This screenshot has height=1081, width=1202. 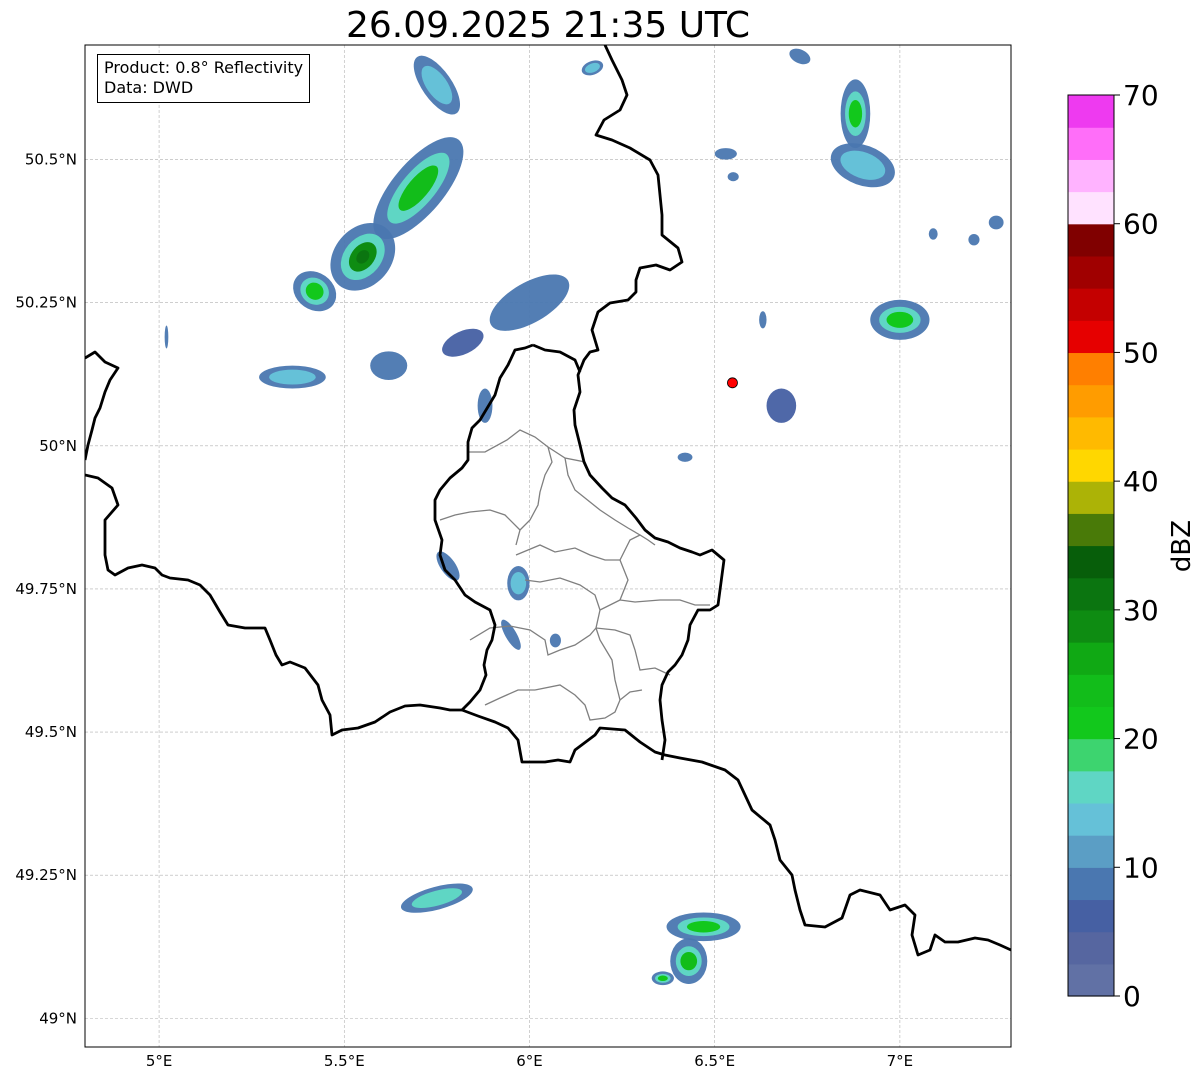 What do you see at coordinates (732, 383) in the screenshot?
I see `radar-site-marker` at bounding box center [732, 383].